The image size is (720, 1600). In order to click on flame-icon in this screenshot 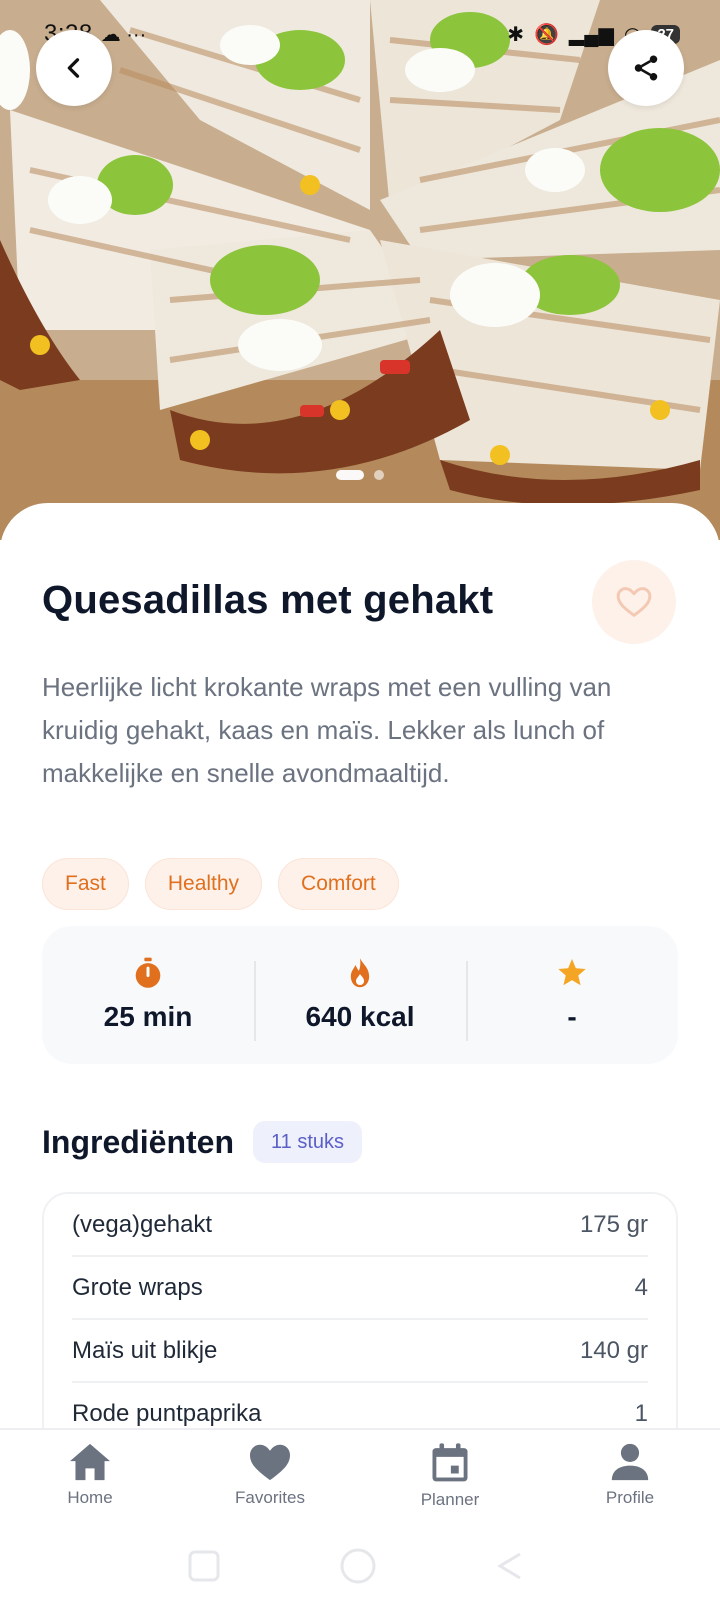, I will do `click(360, 973)`.